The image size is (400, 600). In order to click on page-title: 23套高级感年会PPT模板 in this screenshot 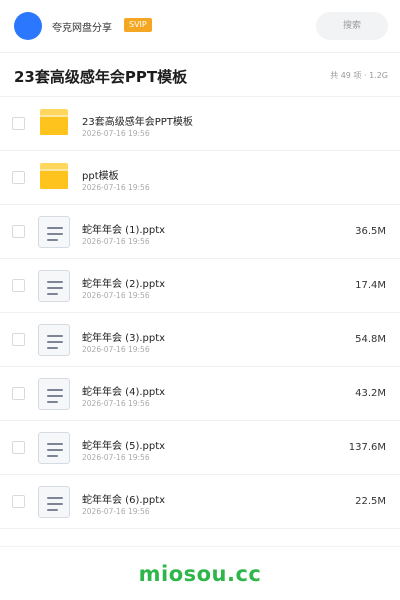, I will do `click(101, 77)`.